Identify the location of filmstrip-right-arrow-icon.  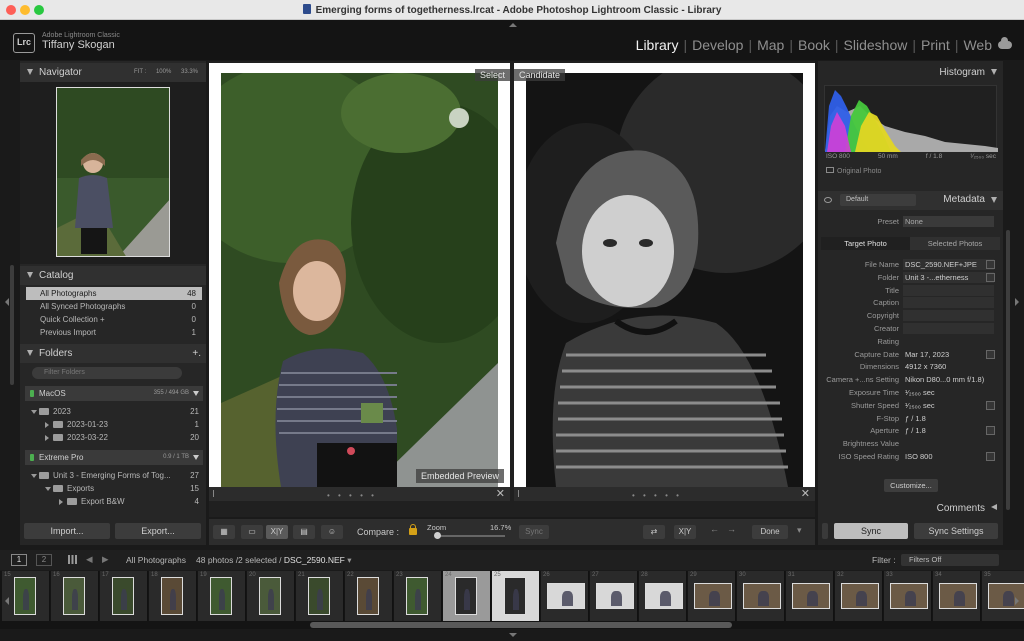
(1017, 601).